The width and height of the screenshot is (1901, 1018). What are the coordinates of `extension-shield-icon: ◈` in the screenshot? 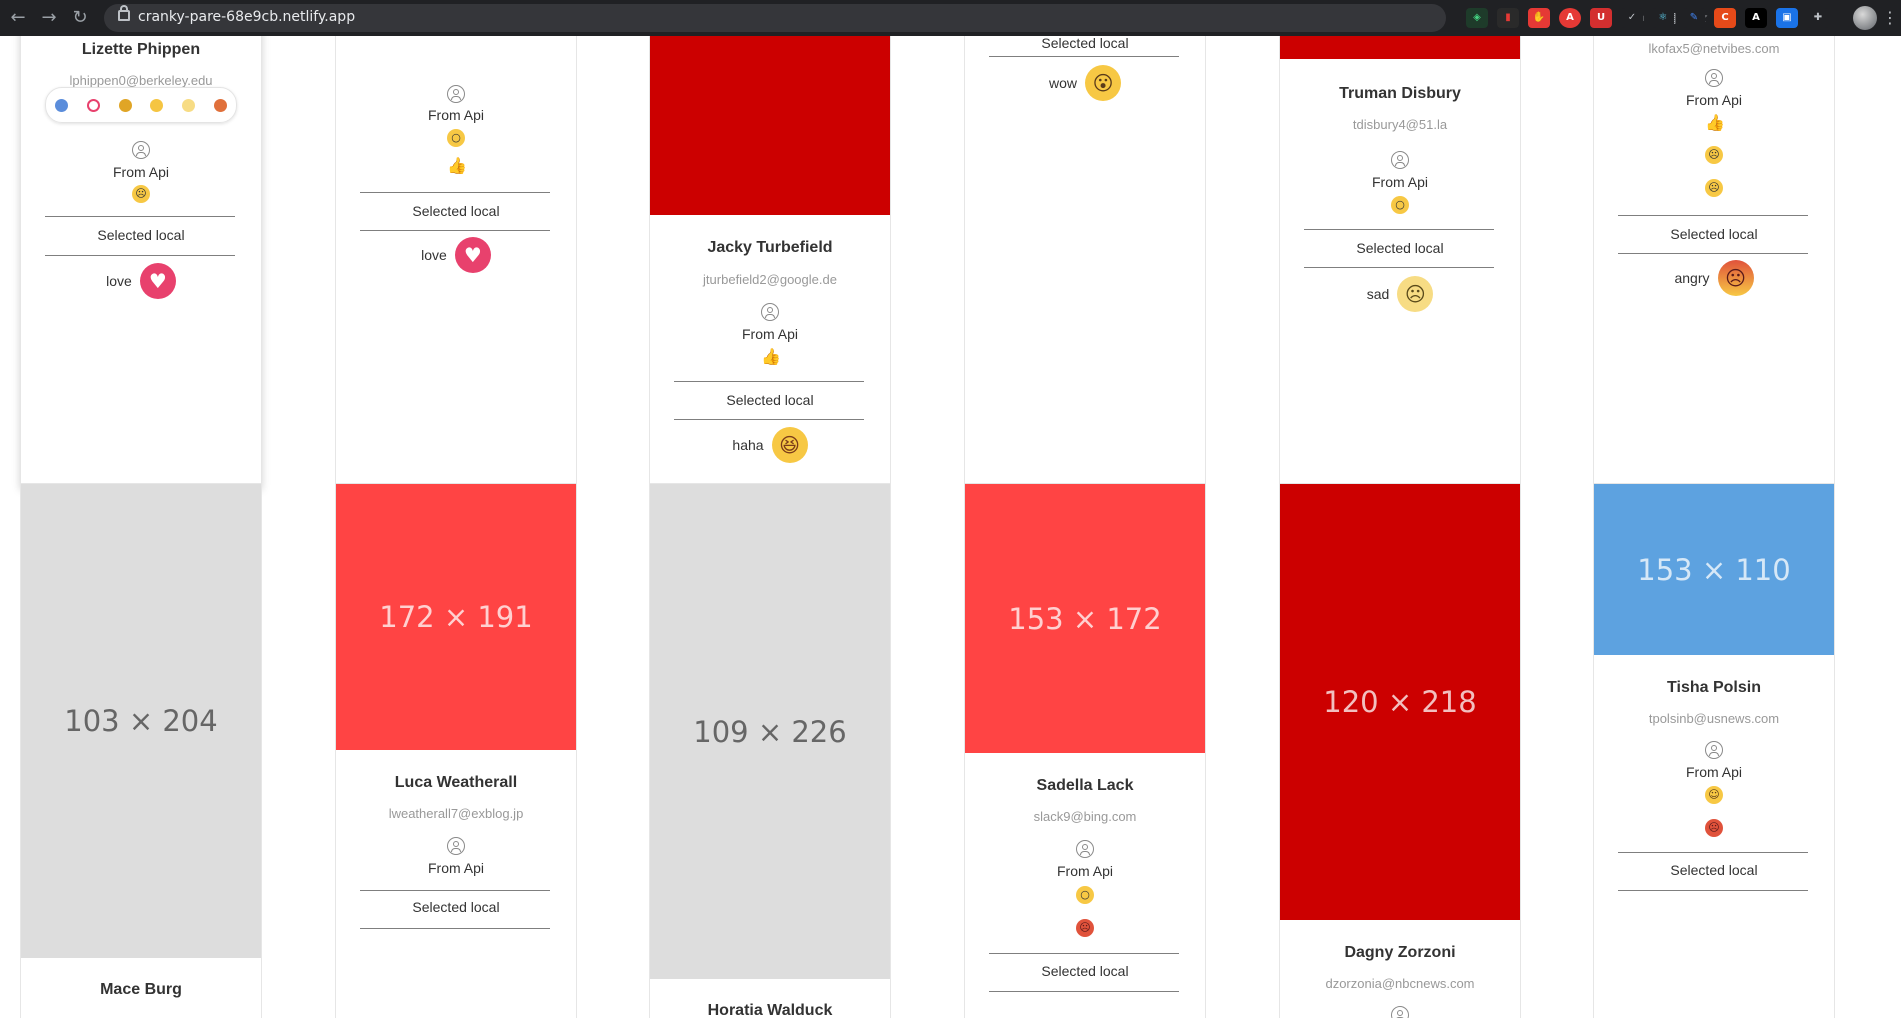 It's located at (1477, 18).